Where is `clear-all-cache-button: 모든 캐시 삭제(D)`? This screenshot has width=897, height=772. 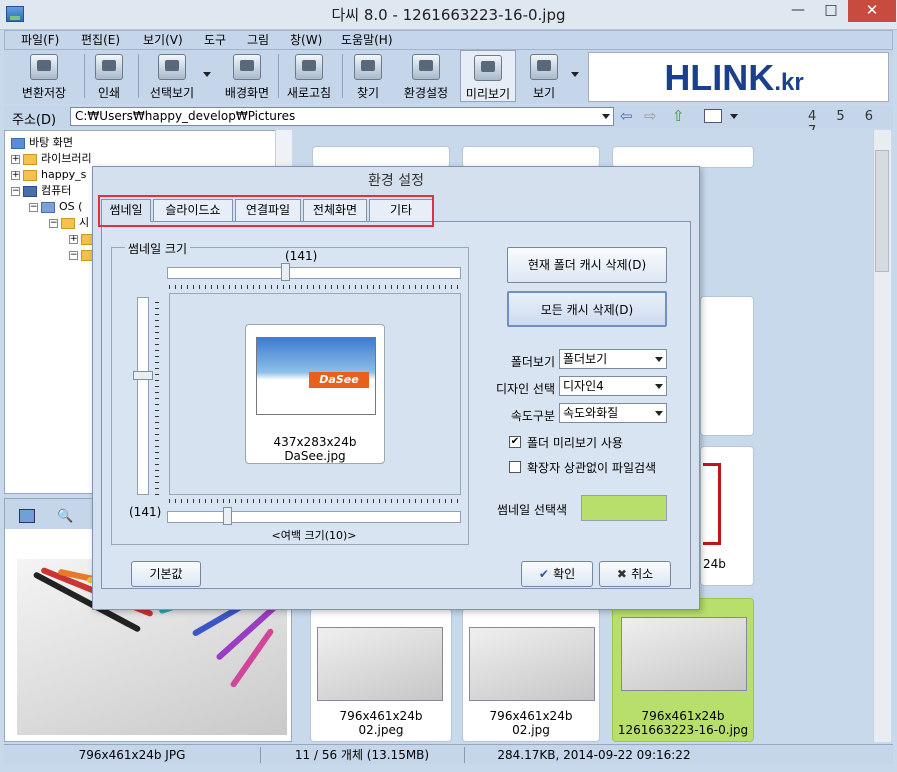
clear-all-cache-button: 모든 캐시 삭제(D) is located at coordinates (587, 309).